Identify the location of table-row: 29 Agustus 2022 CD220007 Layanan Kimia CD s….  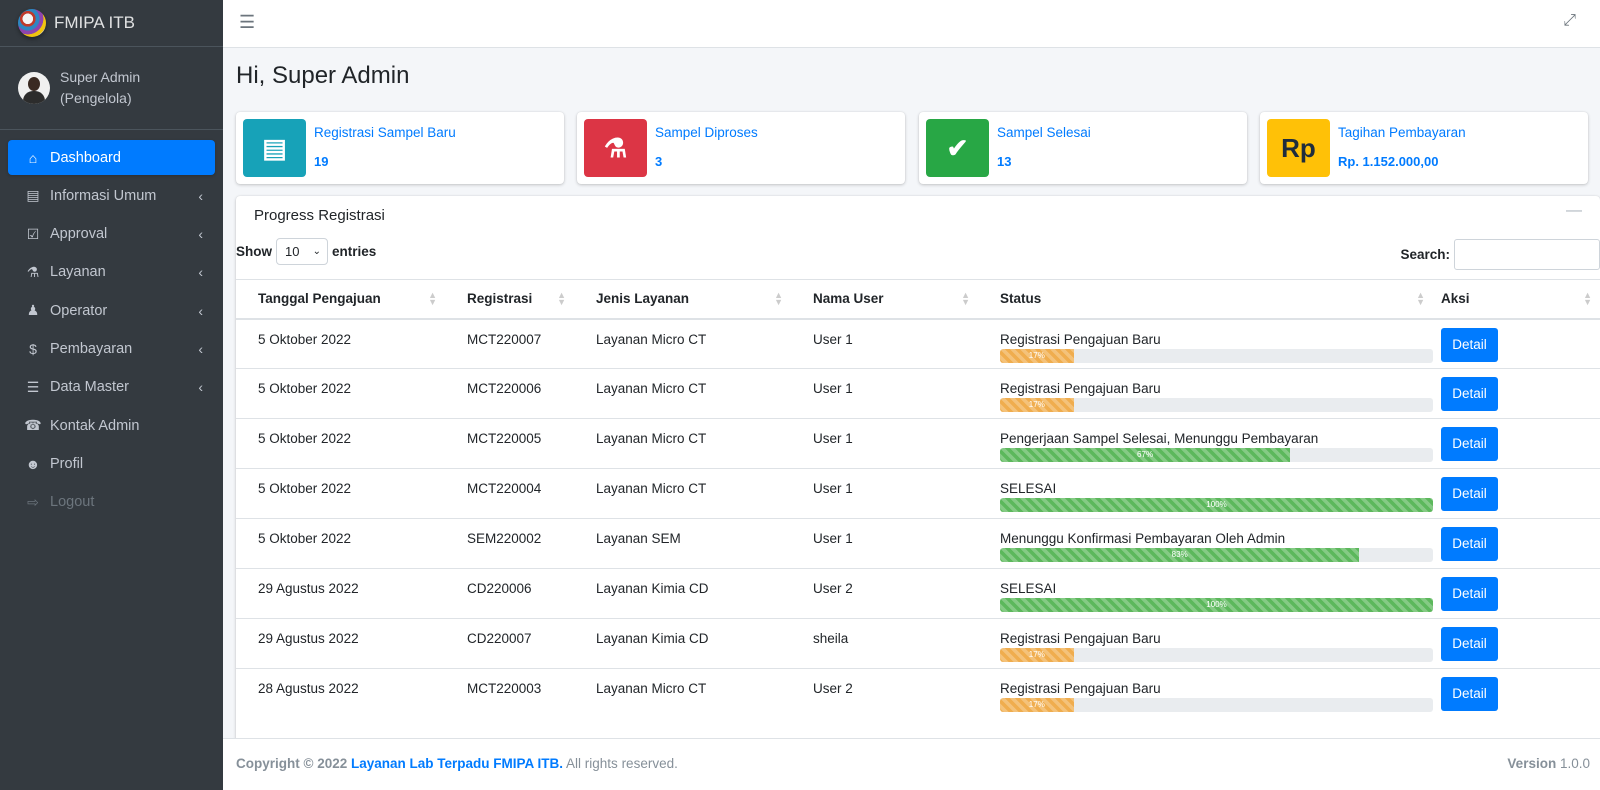
(918, 643).